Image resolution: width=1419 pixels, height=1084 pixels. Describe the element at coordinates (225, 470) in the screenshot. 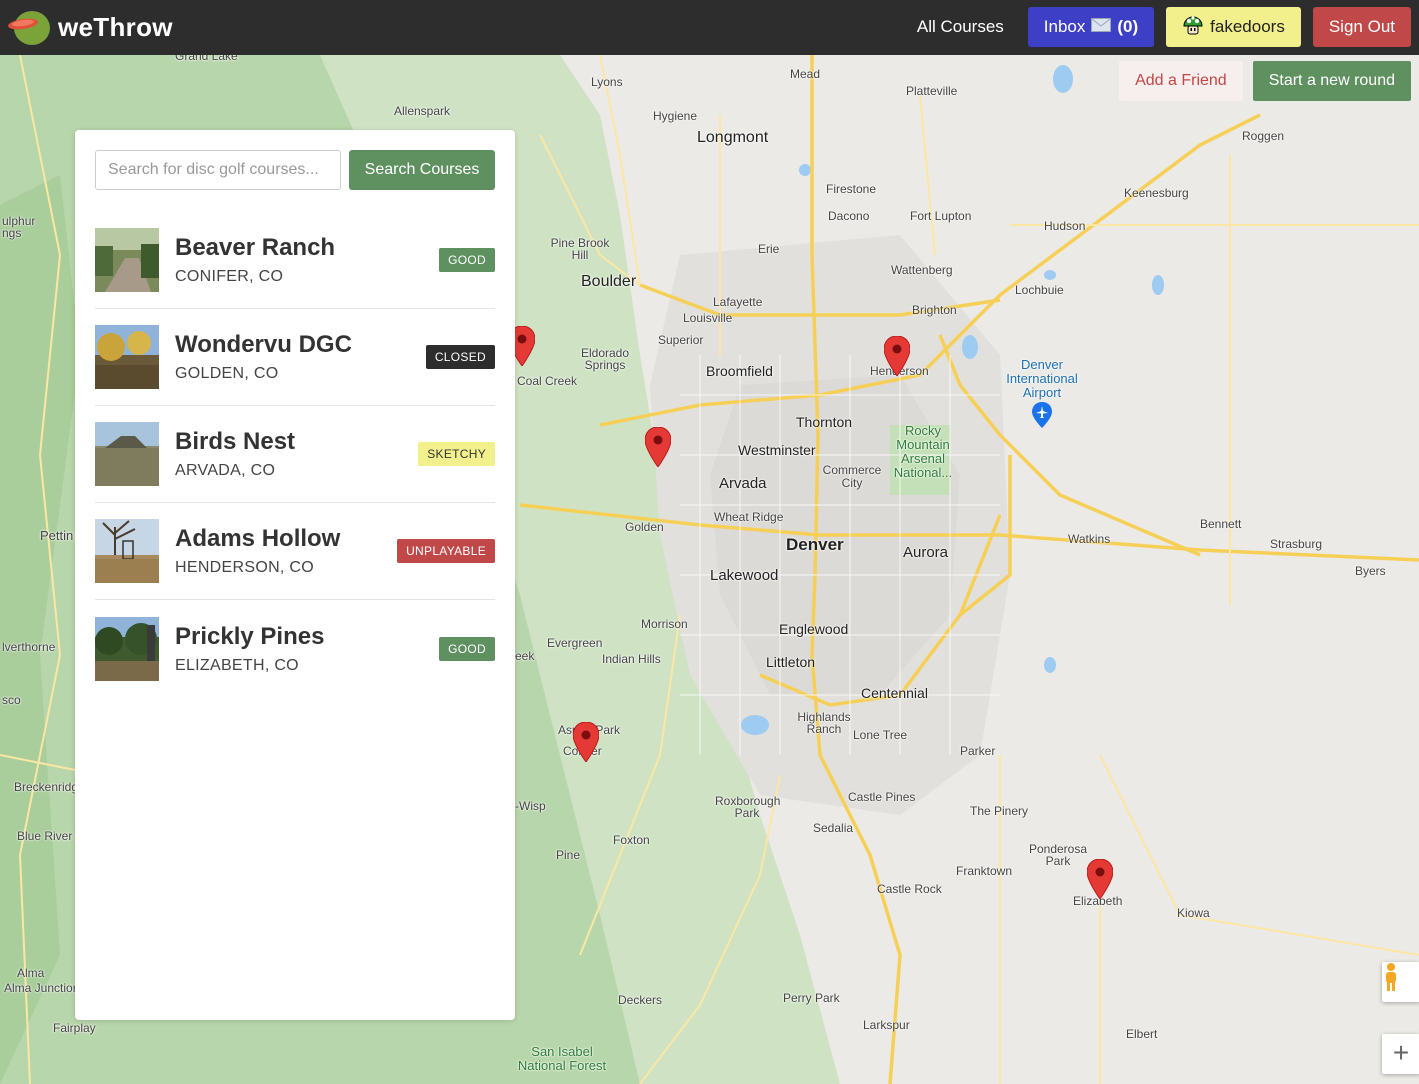

I see `course-location: ARVADA, CO` at that location.